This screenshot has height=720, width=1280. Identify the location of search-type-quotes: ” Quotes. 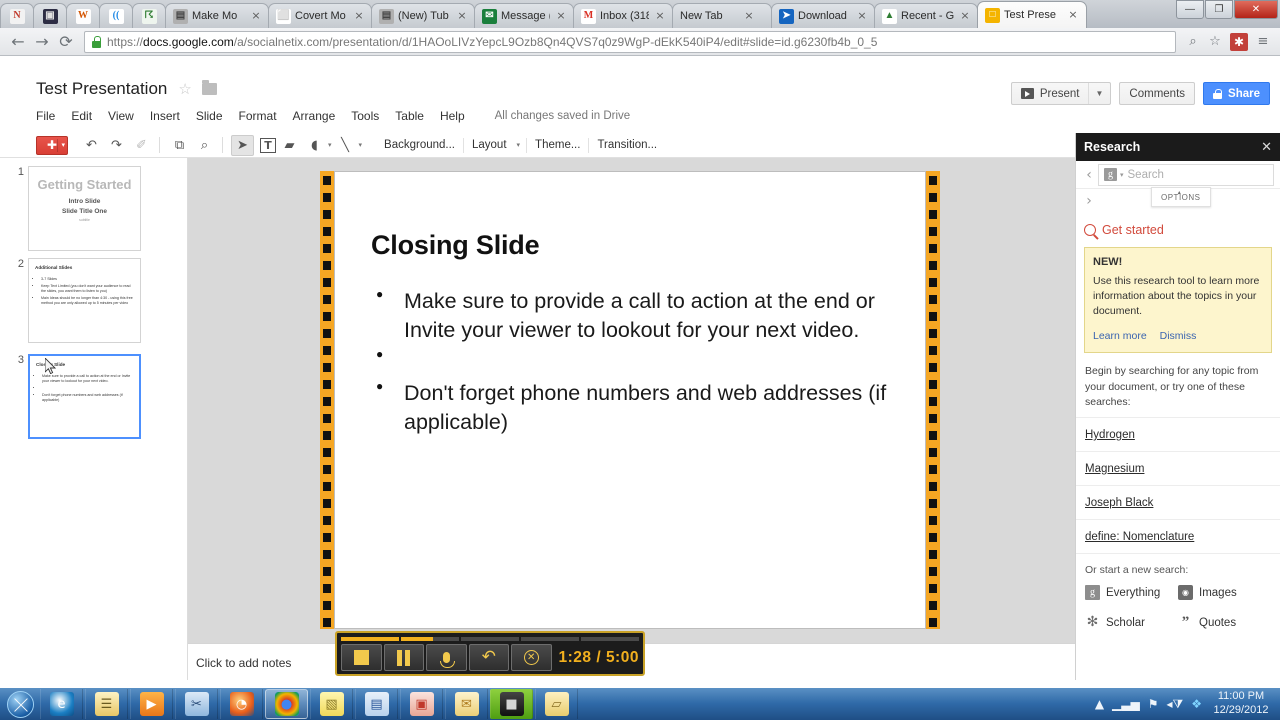
(1224, 622).